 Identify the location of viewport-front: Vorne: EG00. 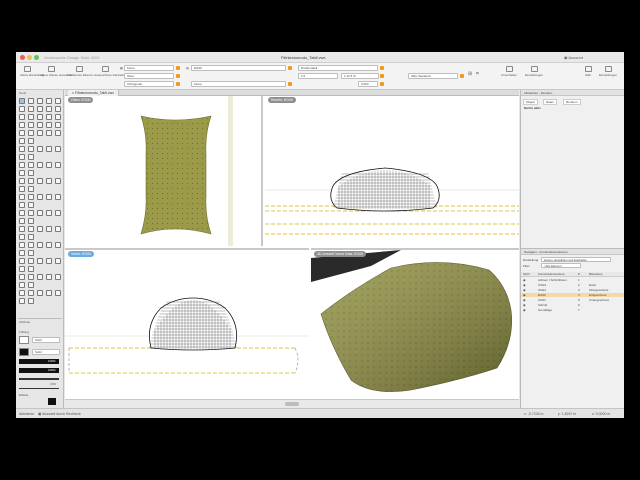
(187, 323).